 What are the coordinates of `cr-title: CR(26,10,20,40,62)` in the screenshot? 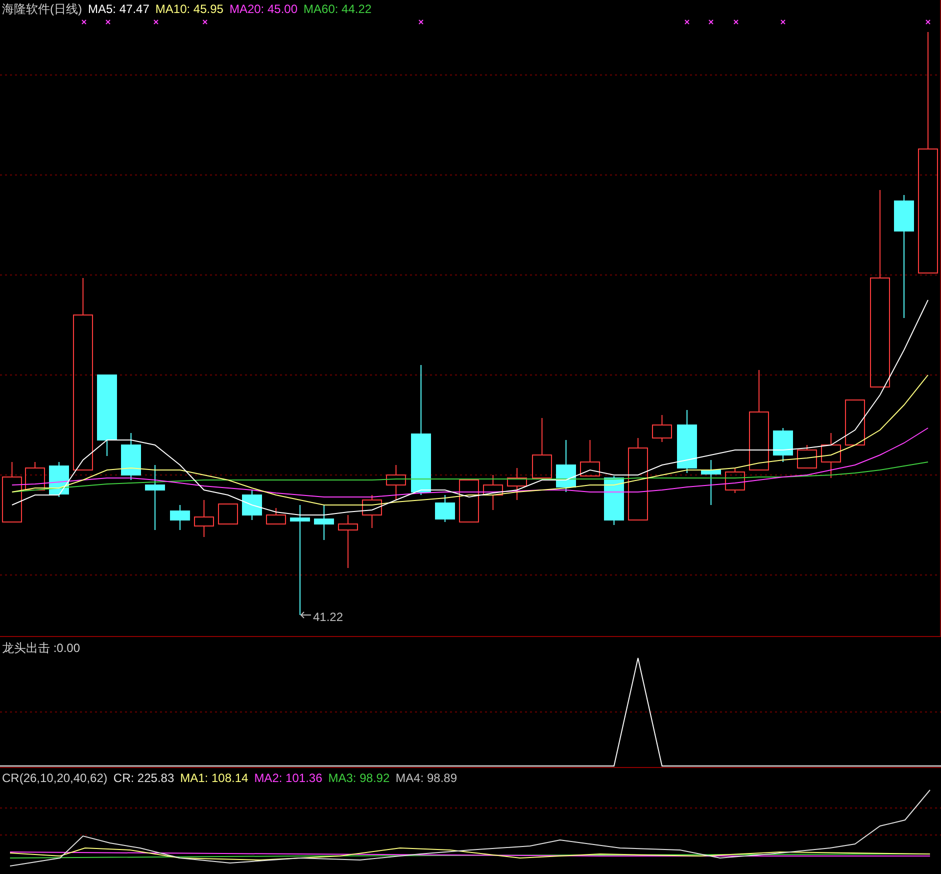 It's located at (55, 778).